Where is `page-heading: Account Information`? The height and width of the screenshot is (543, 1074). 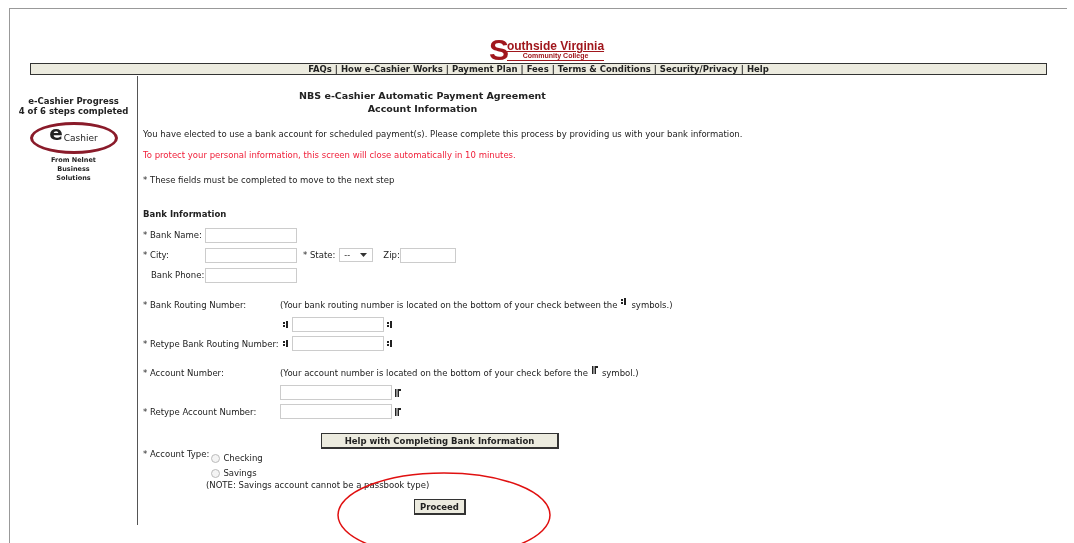
page-heading: Account Information is located at coordinates (422, 108).